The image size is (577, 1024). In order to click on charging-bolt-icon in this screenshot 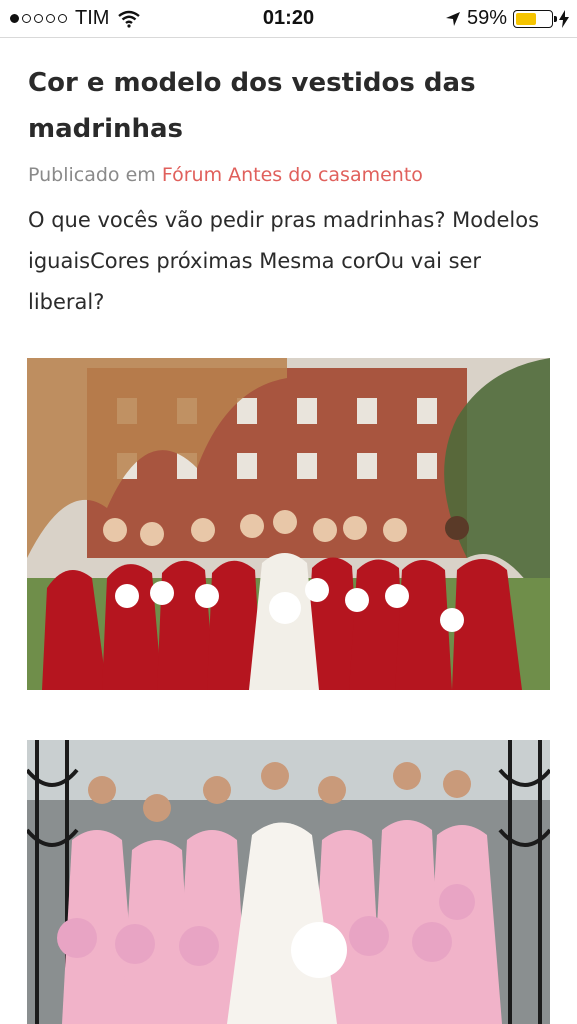, I will do `click(564, 18)`.